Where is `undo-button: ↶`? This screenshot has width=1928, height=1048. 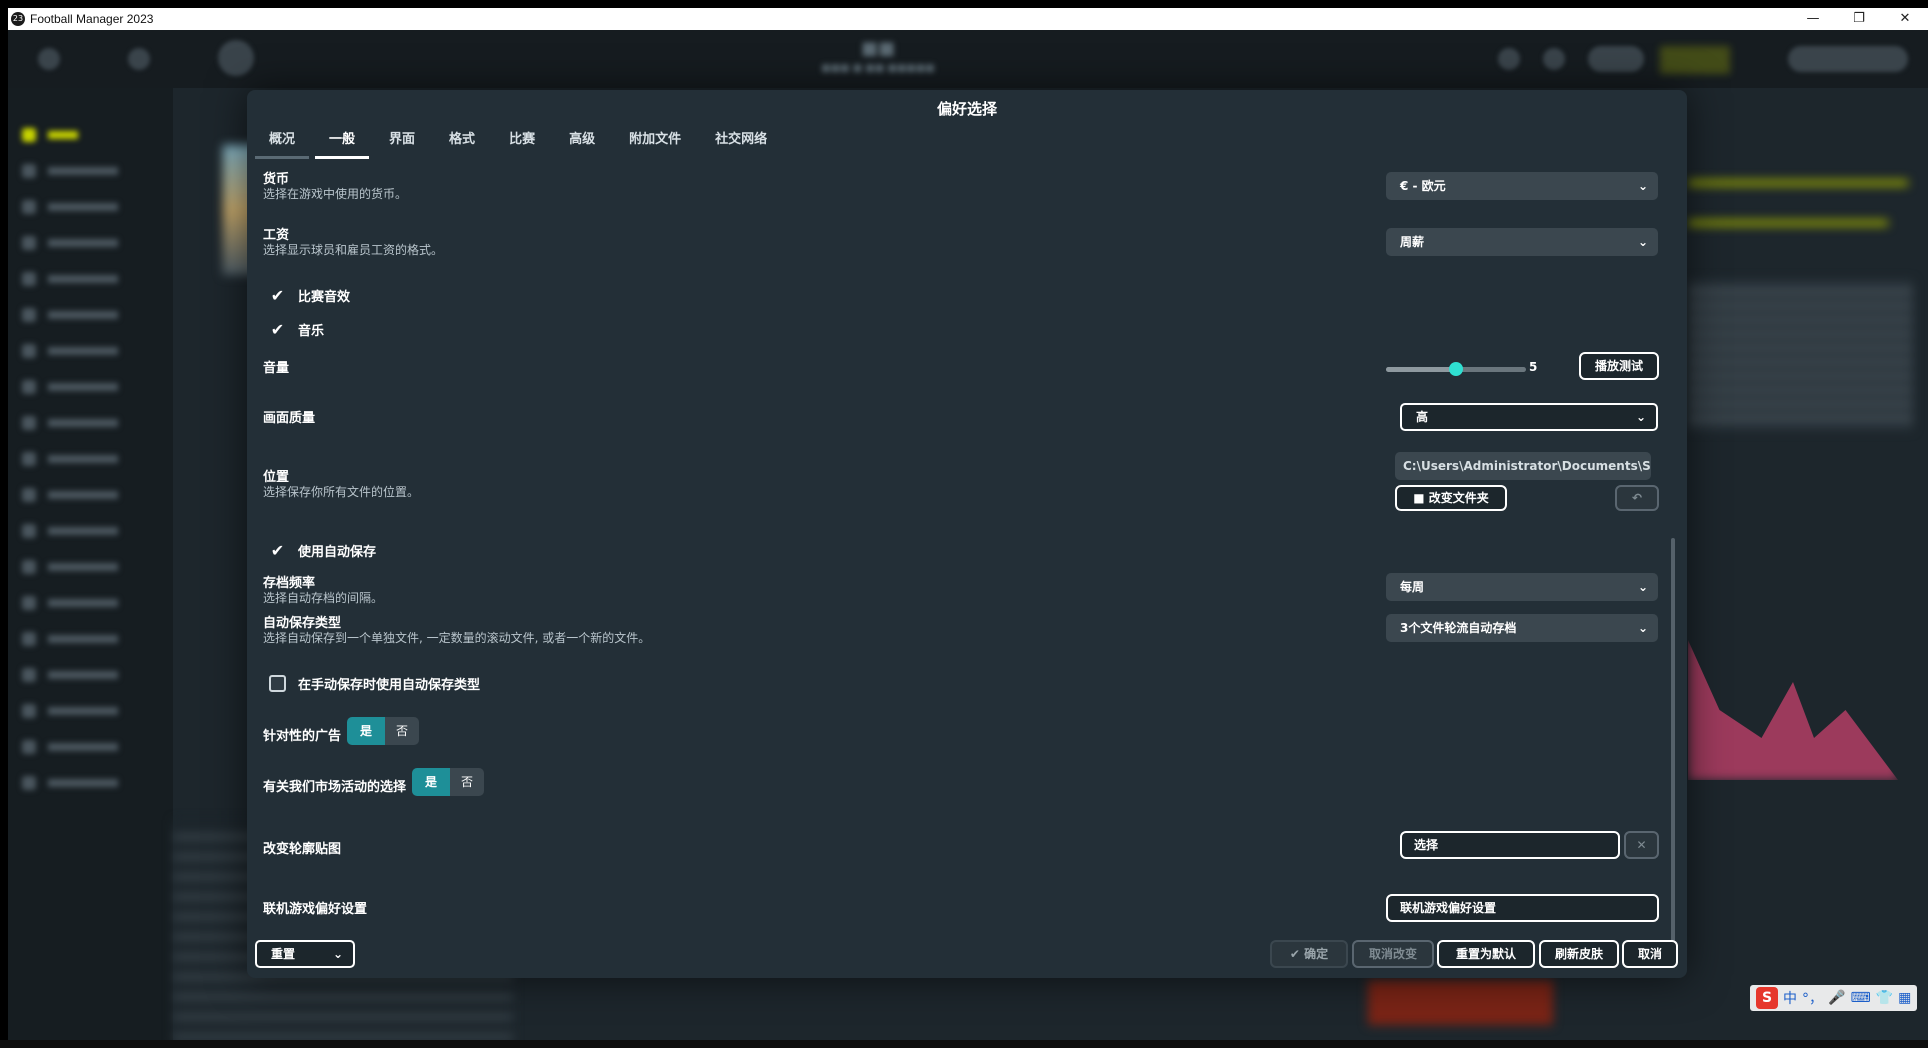
undo-button: ↶ is located at coordinates (1637, 498).